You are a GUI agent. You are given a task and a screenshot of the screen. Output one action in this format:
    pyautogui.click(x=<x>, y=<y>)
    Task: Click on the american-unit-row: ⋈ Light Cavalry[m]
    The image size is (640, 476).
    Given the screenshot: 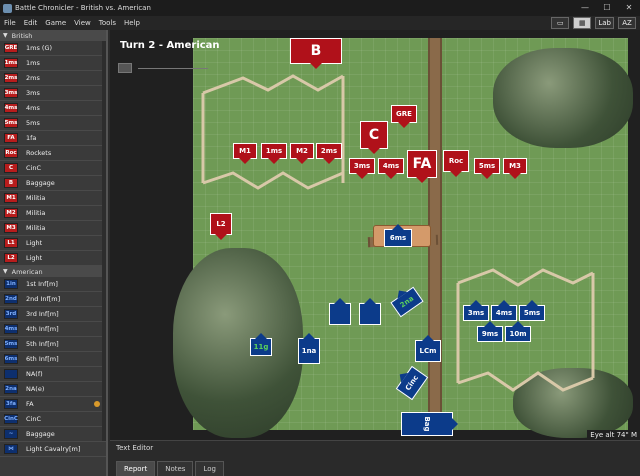 What is the action you would take?
    pyautogui.click(x=53, y=449)
    